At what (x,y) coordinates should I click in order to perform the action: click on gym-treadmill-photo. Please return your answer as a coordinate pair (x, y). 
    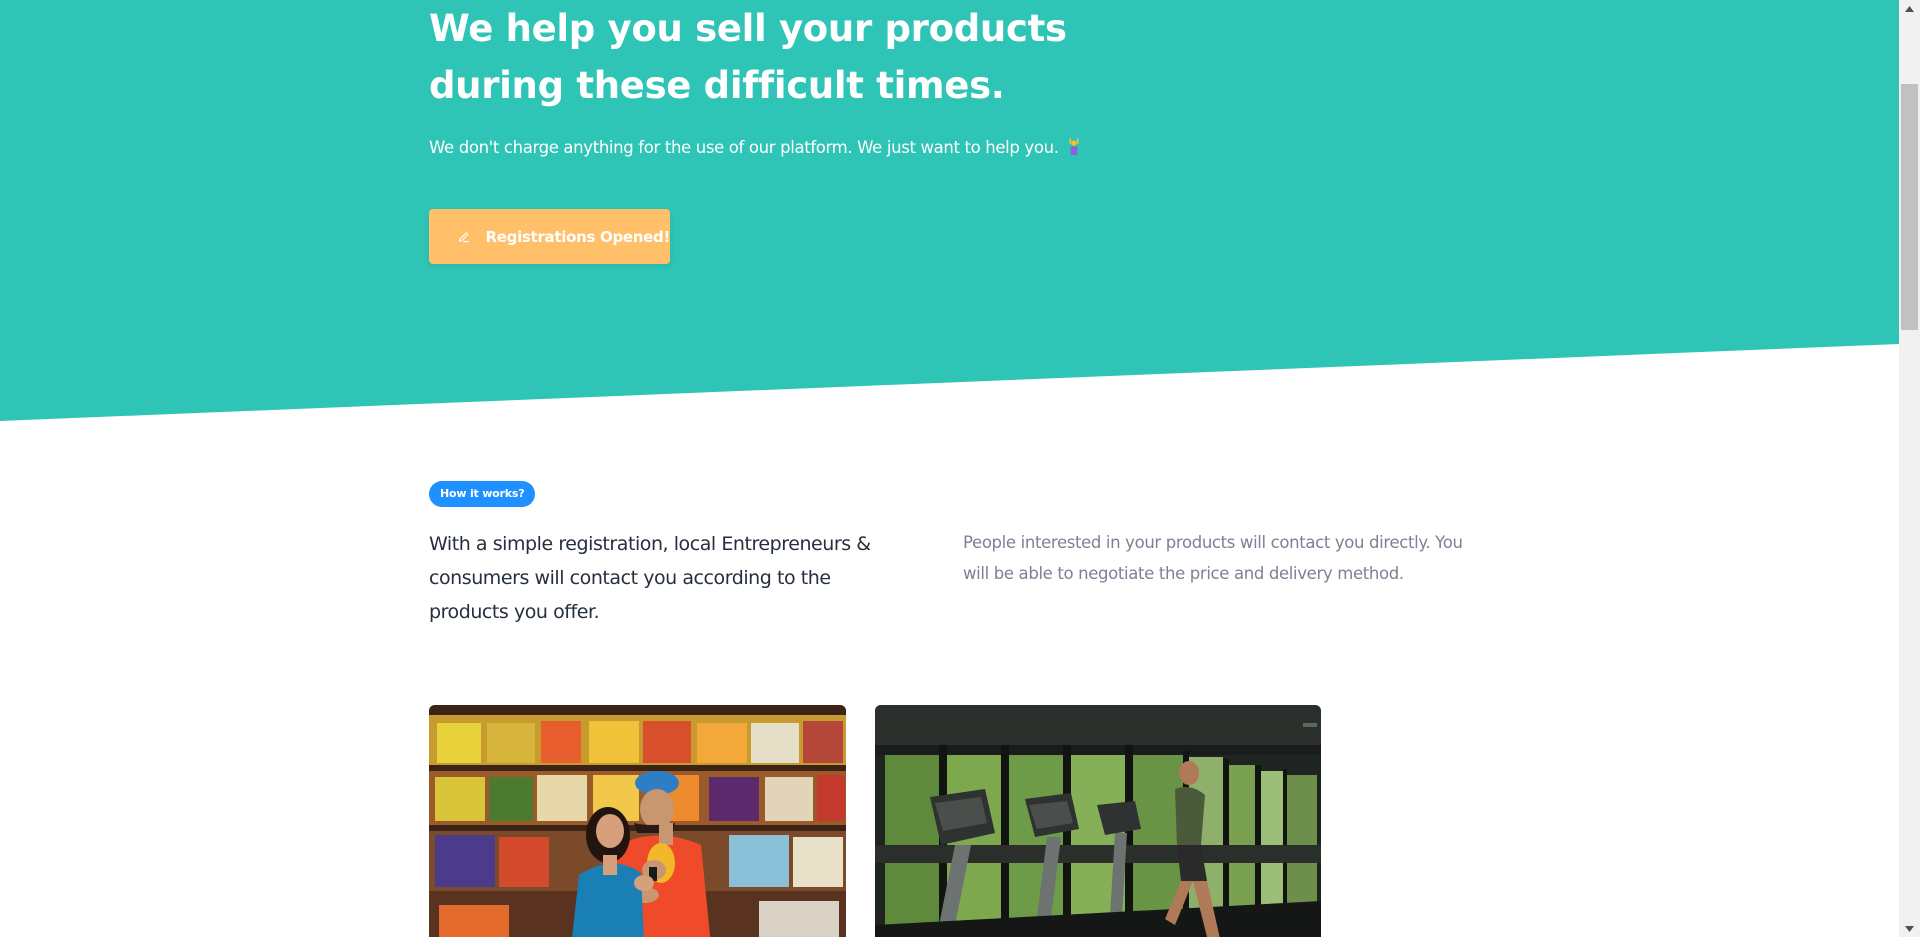
    Looking at the image, I should click on (1098, 821).